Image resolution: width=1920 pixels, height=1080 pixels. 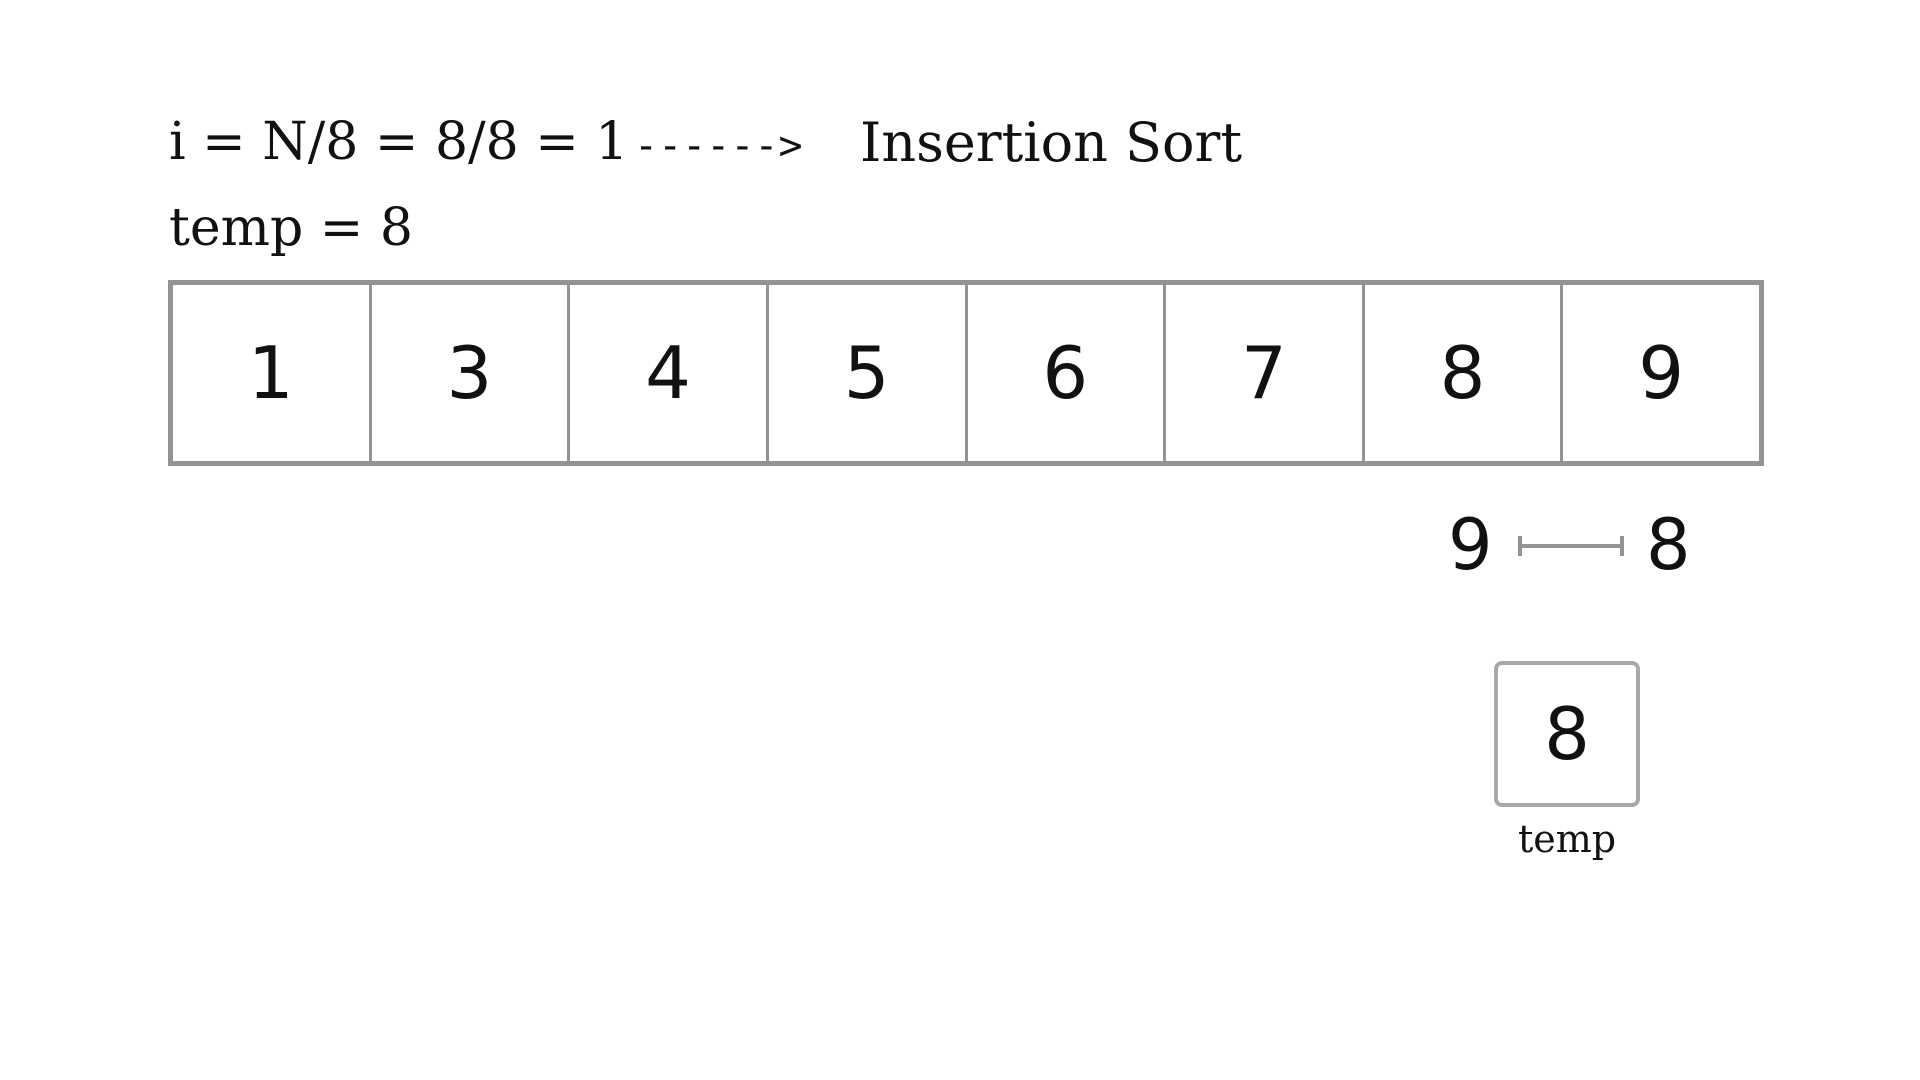 I want to click on swap-right-value: 8, so click(x=1668, y=545).